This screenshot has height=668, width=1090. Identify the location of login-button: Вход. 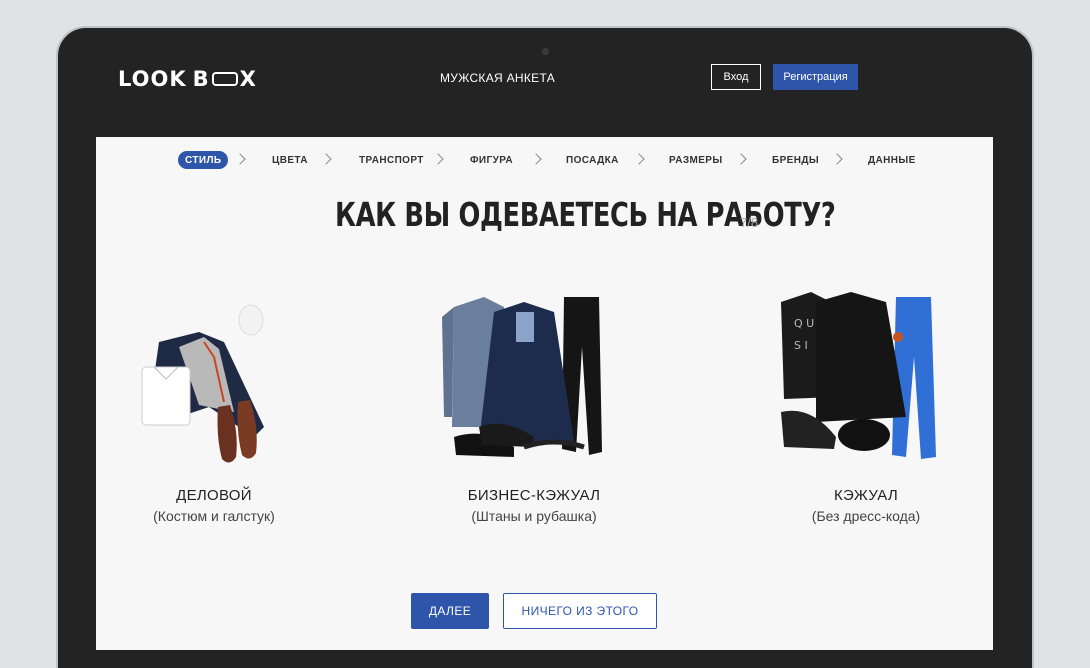
(736, 77).